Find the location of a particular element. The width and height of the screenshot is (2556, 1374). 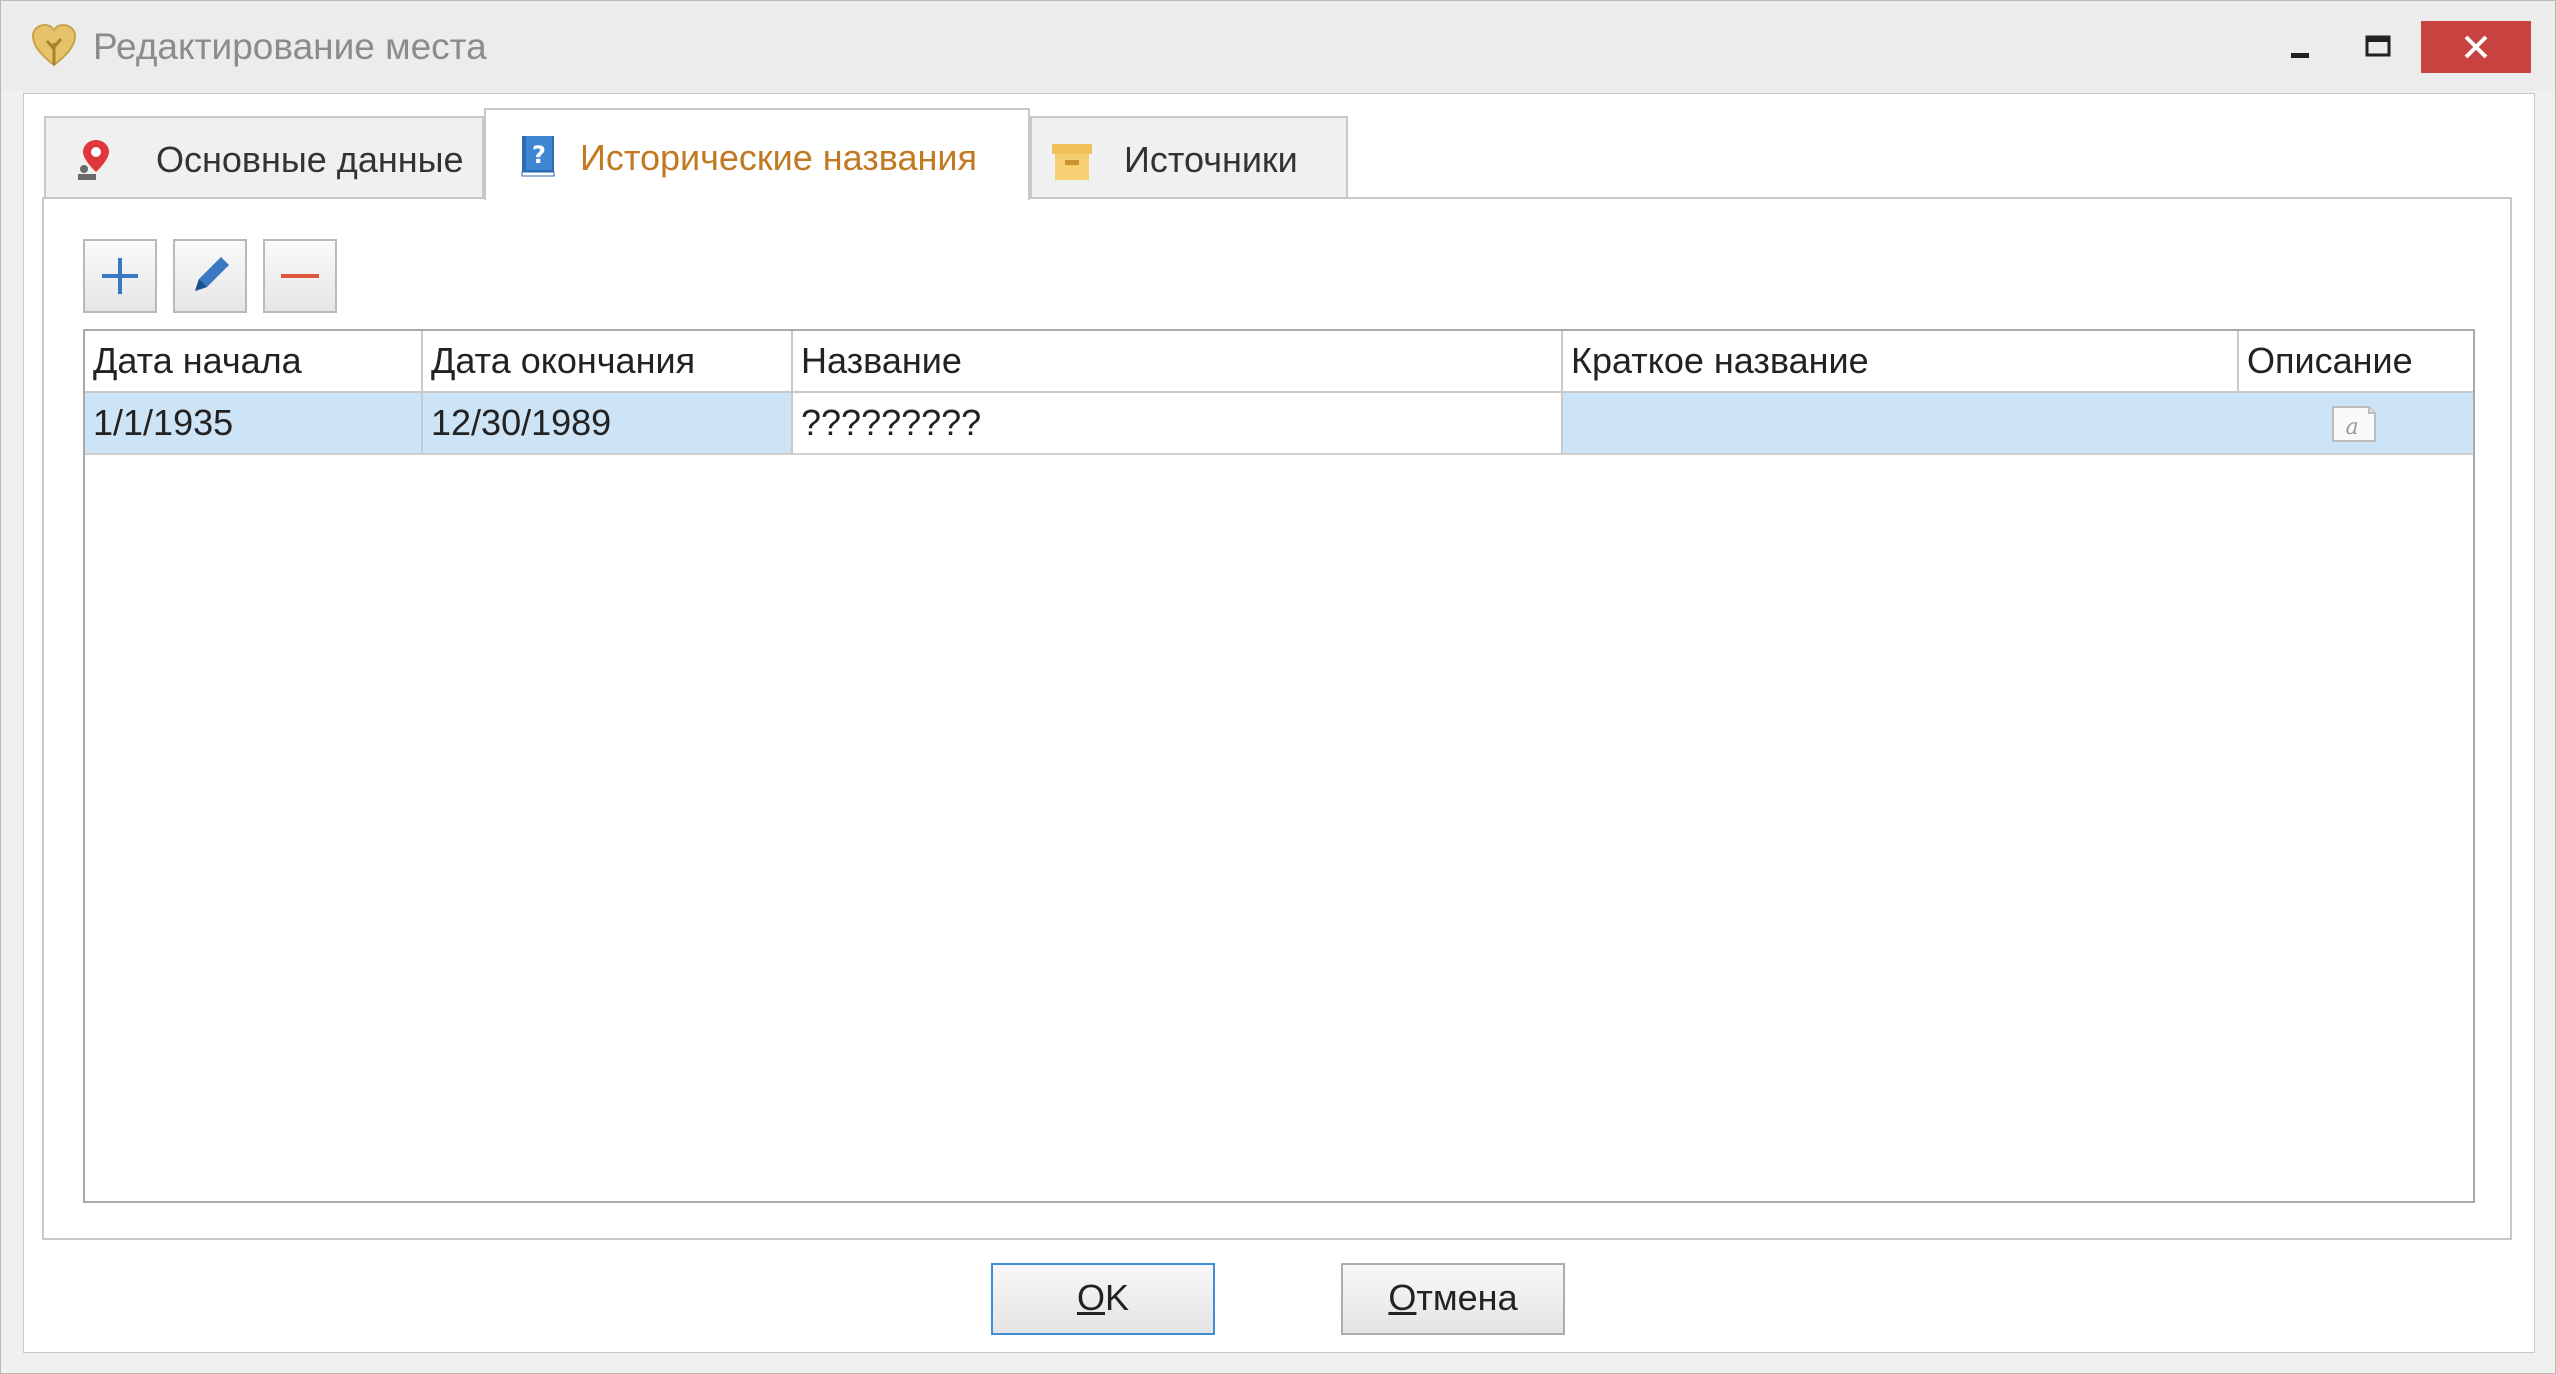

cell-end-date: 12/30/1989 is located at coordinates (608, 423).